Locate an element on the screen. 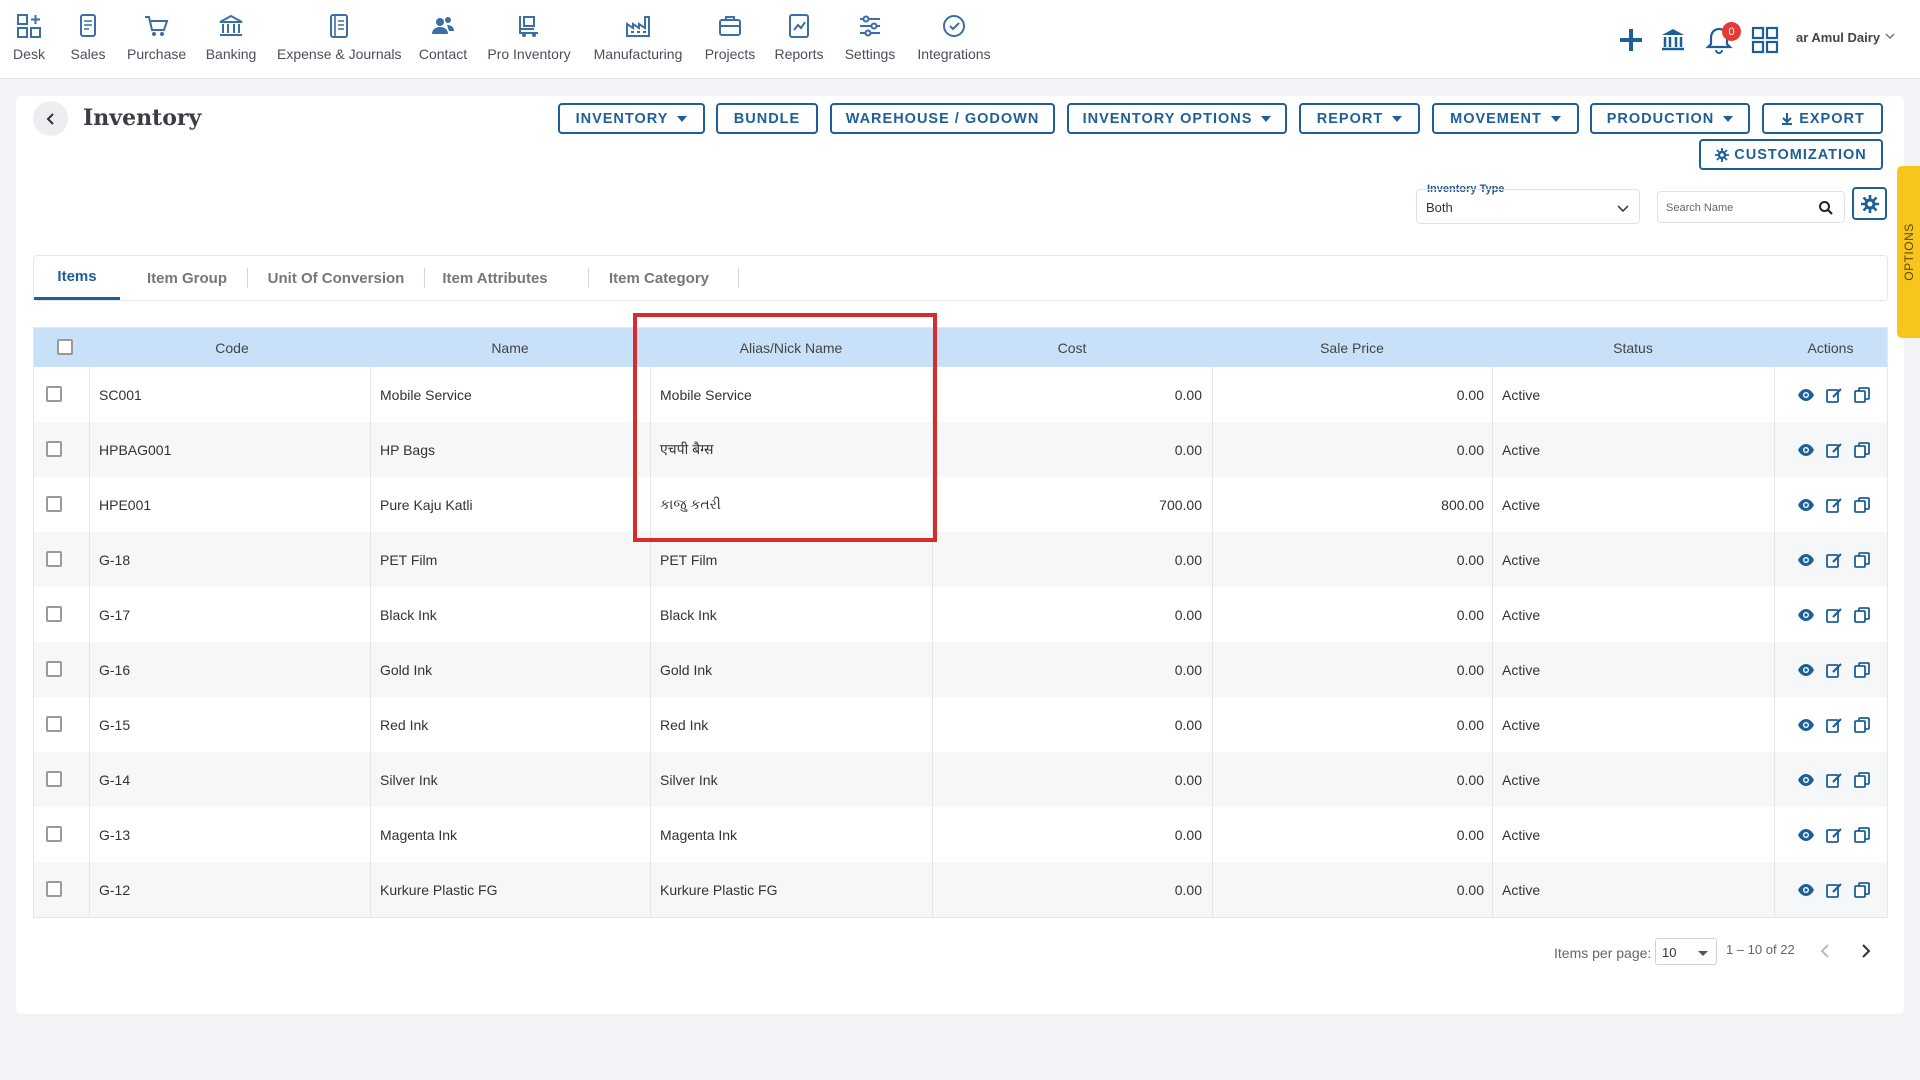  table-row: G-18 PET Film PET Film 0.00 0.00 Active is located at coordinates (960, 559).